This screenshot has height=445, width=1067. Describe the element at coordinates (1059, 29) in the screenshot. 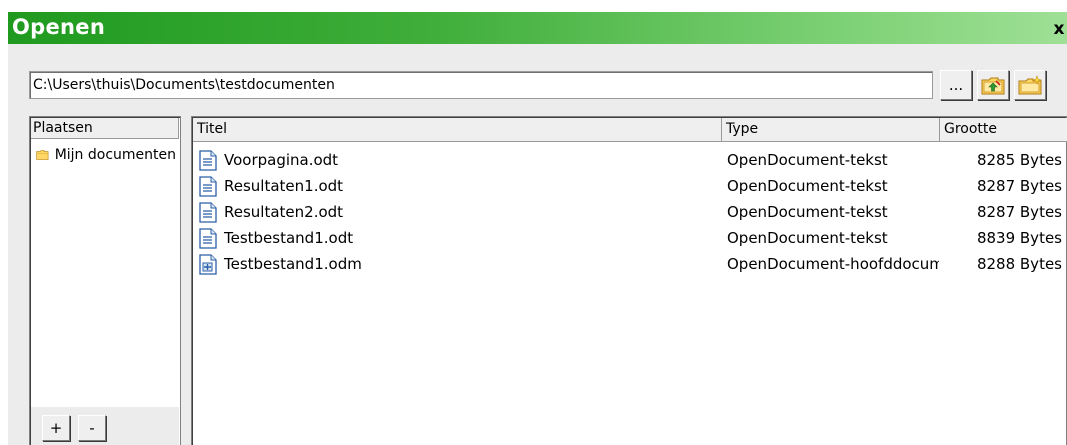

I see `close-button: x` at that location.